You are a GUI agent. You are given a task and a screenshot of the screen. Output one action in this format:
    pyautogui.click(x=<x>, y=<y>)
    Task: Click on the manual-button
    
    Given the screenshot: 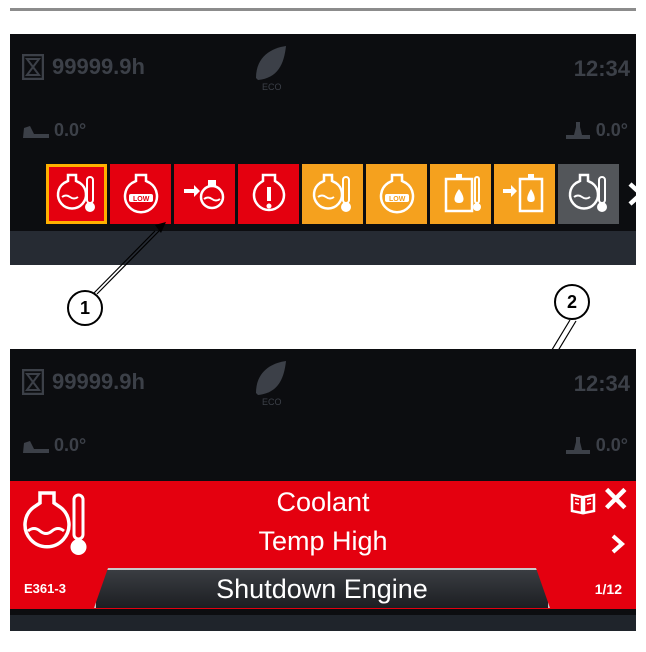 What is the action you would take?
    pyautogui.click(x=583, y=506)
    